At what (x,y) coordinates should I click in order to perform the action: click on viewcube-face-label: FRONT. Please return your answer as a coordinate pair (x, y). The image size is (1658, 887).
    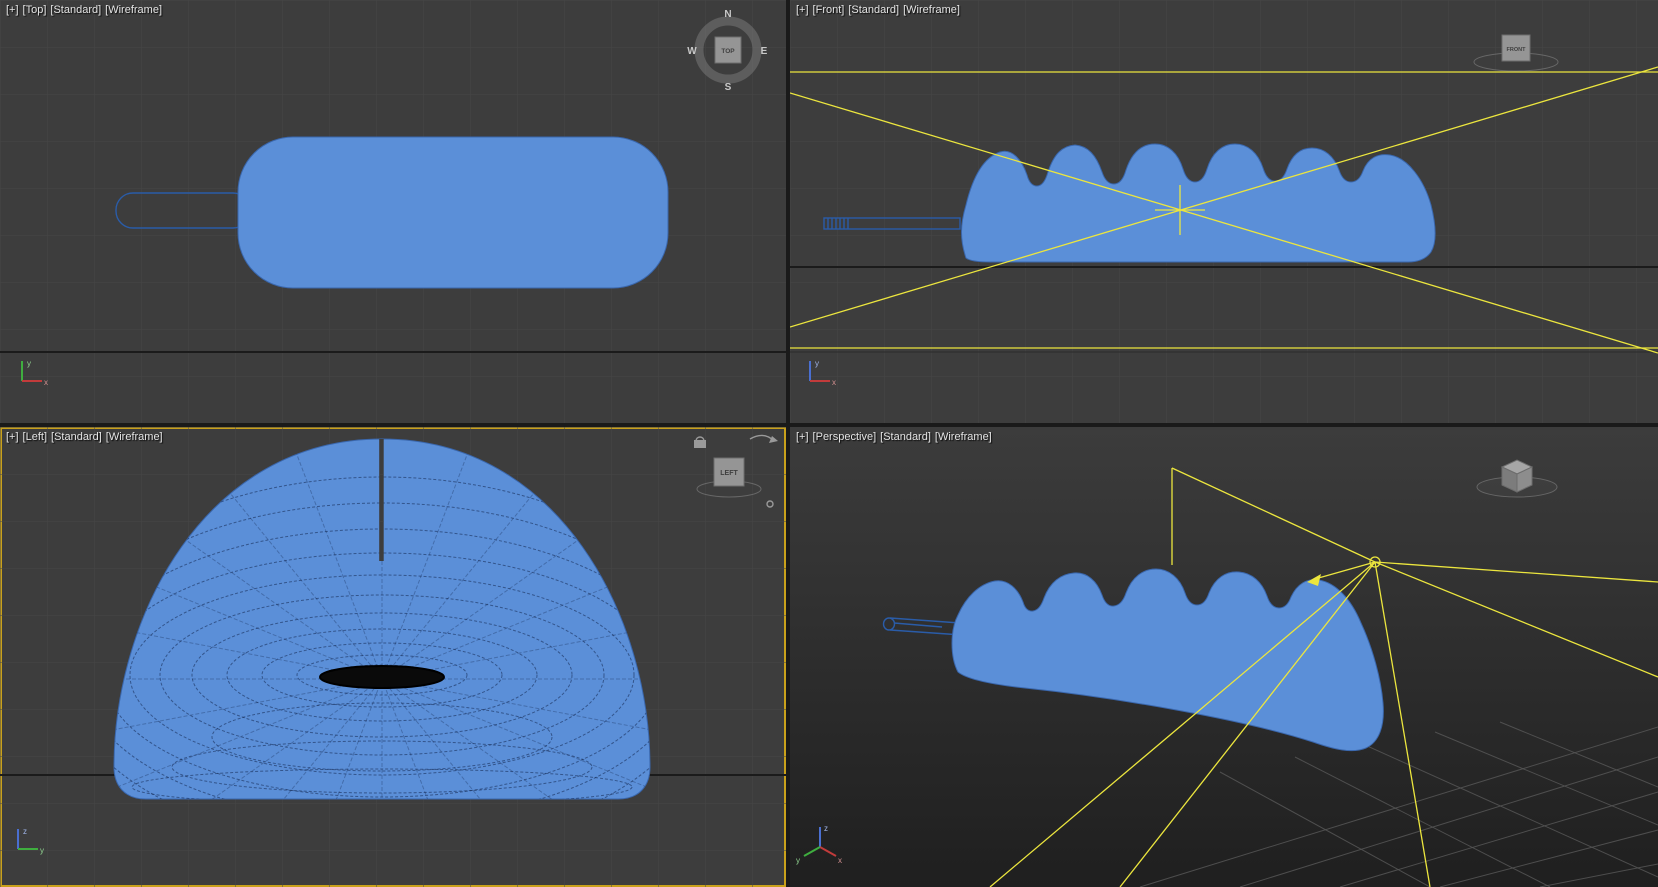
    Looking at the image, I should click on (1517, 50).